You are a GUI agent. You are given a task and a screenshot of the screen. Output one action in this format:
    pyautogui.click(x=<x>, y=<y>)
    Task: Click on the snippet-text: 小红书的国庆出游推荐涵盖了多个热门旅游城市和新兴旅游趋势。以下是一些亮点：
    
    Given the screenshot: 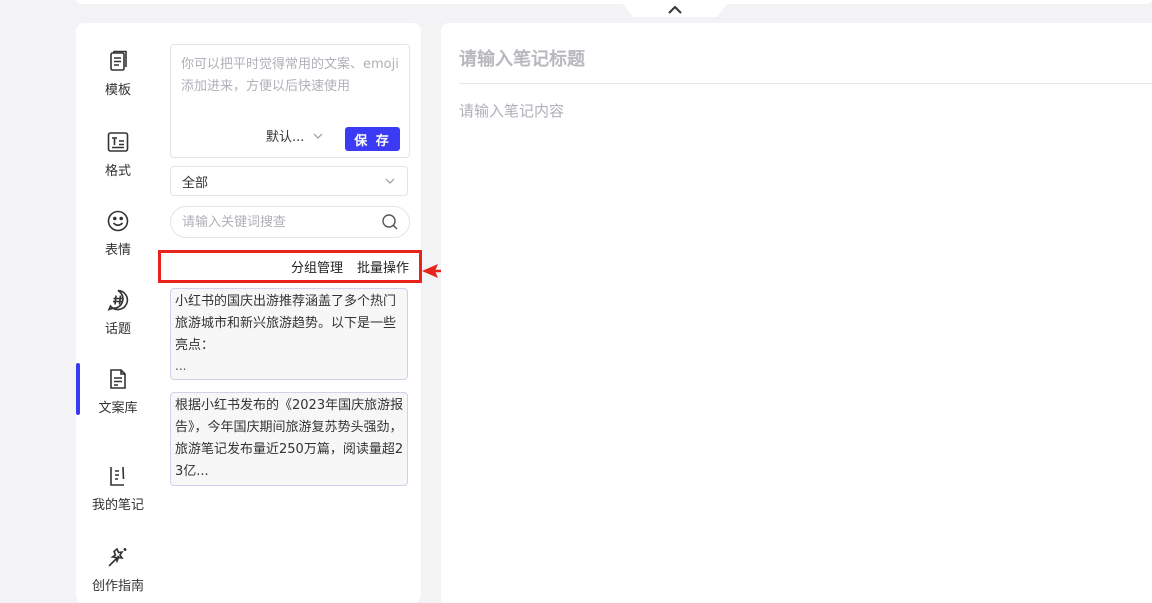 What is the action you would take?
    pyautogui.click(x=286, y=323)
    